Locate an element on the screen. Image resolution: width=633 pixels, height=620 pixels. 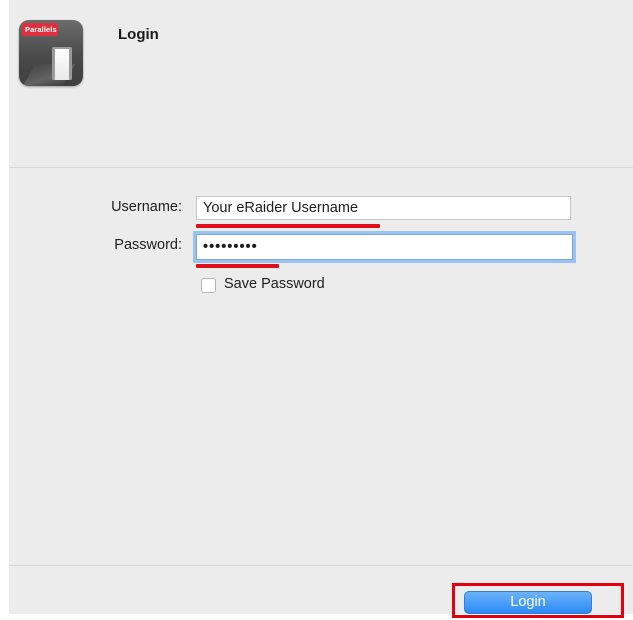
password-label: Password: is located at coordinates (148, 245).